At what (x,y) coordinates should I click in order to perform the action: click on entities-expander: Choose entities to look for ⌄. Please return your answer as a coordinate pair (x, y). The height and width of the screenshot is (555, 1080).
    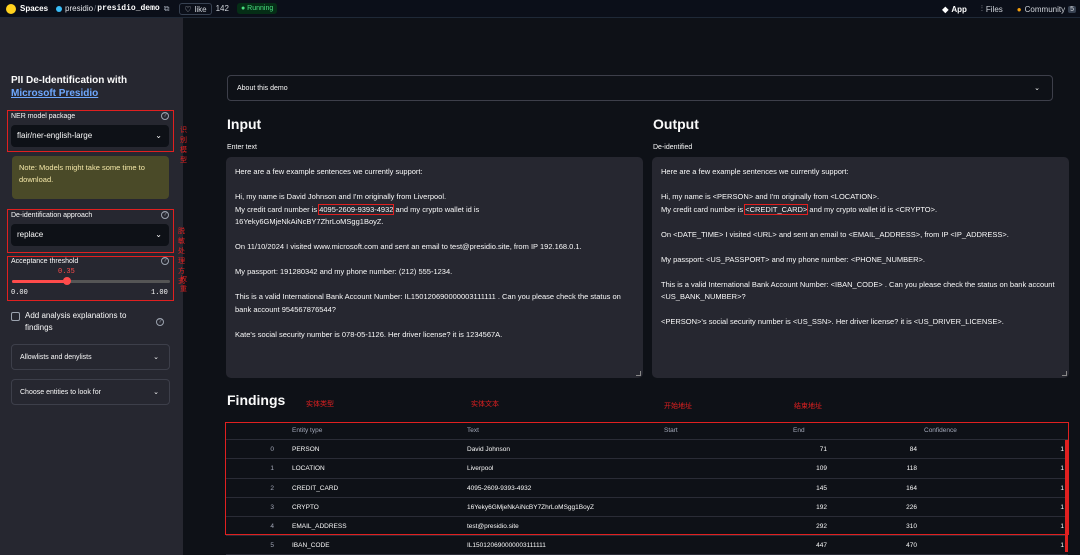
    Looking at the image, I should click on (90, 392).